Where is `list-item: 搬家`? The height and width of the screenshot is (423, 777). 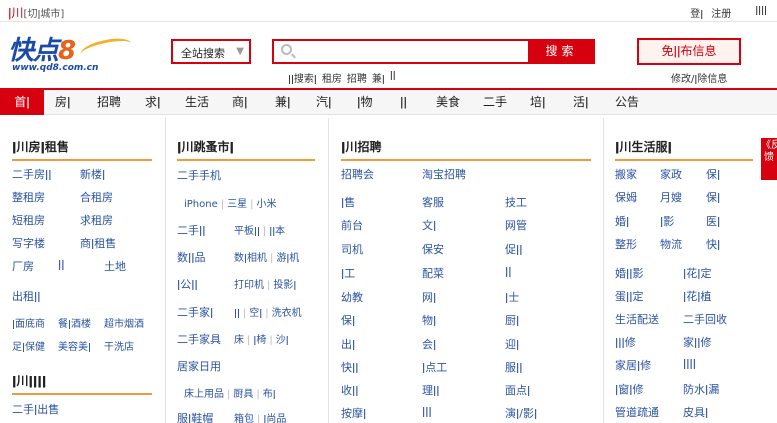 list-item: 搬家 is located at coordinates (626, 174).